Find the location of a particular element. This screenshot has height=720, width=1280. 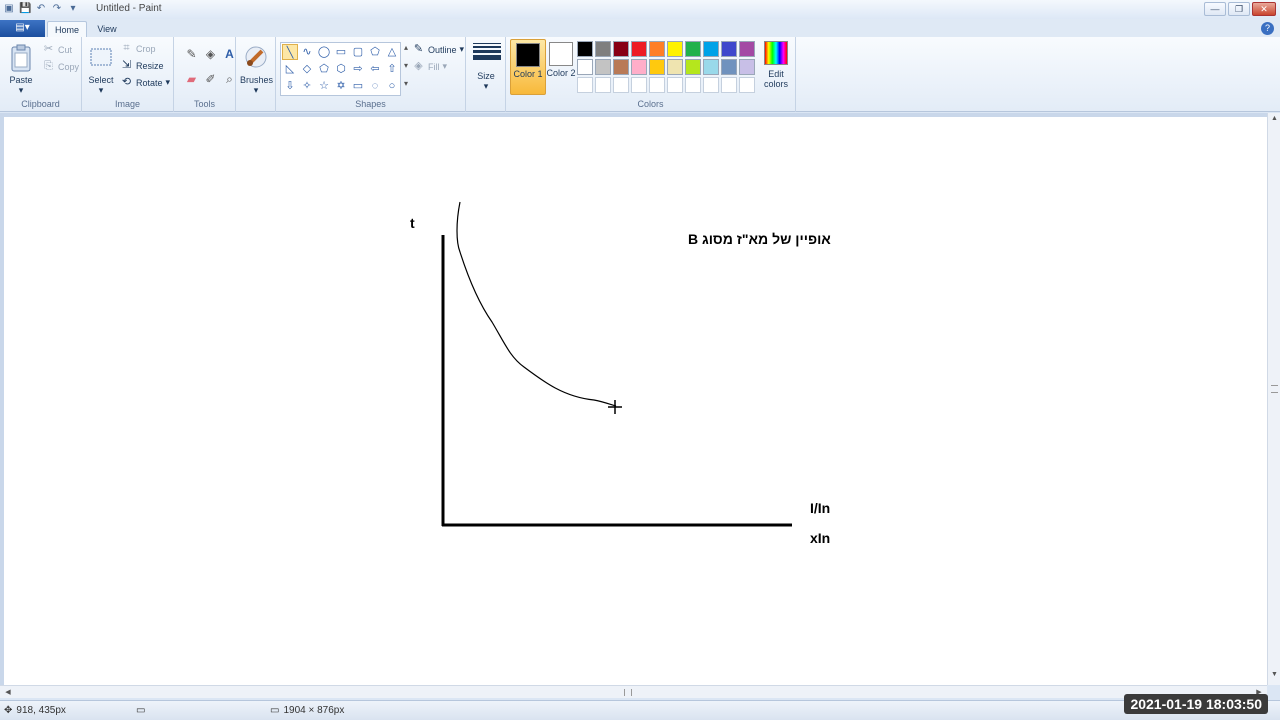

diamond-shape-icon: ◇ is located at coordinates (307, 69).